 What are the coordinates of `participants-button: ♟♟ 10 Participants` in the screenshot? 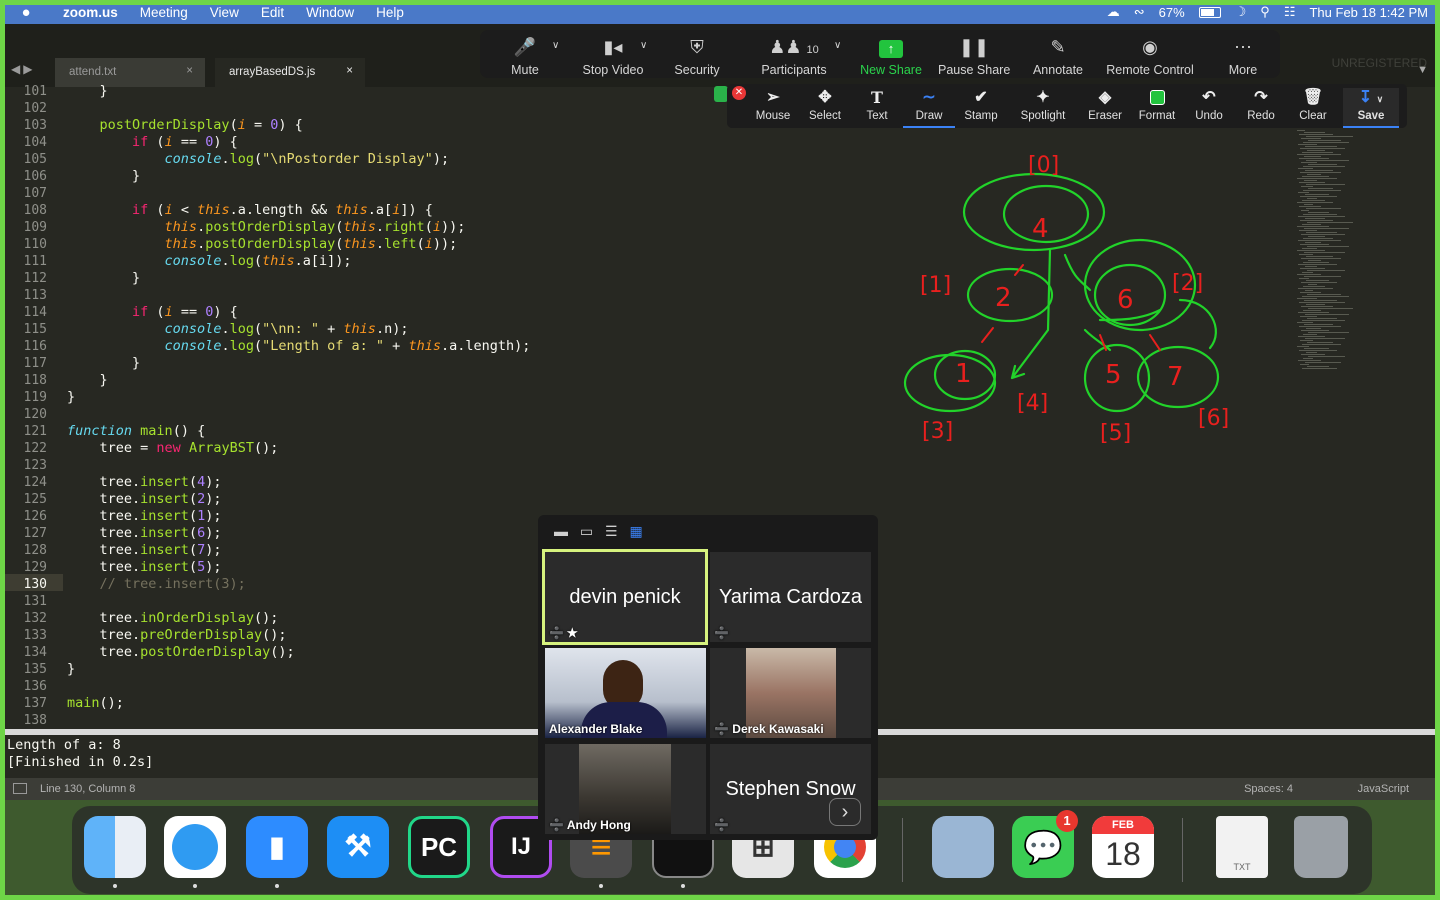 It's located at (794, 55).